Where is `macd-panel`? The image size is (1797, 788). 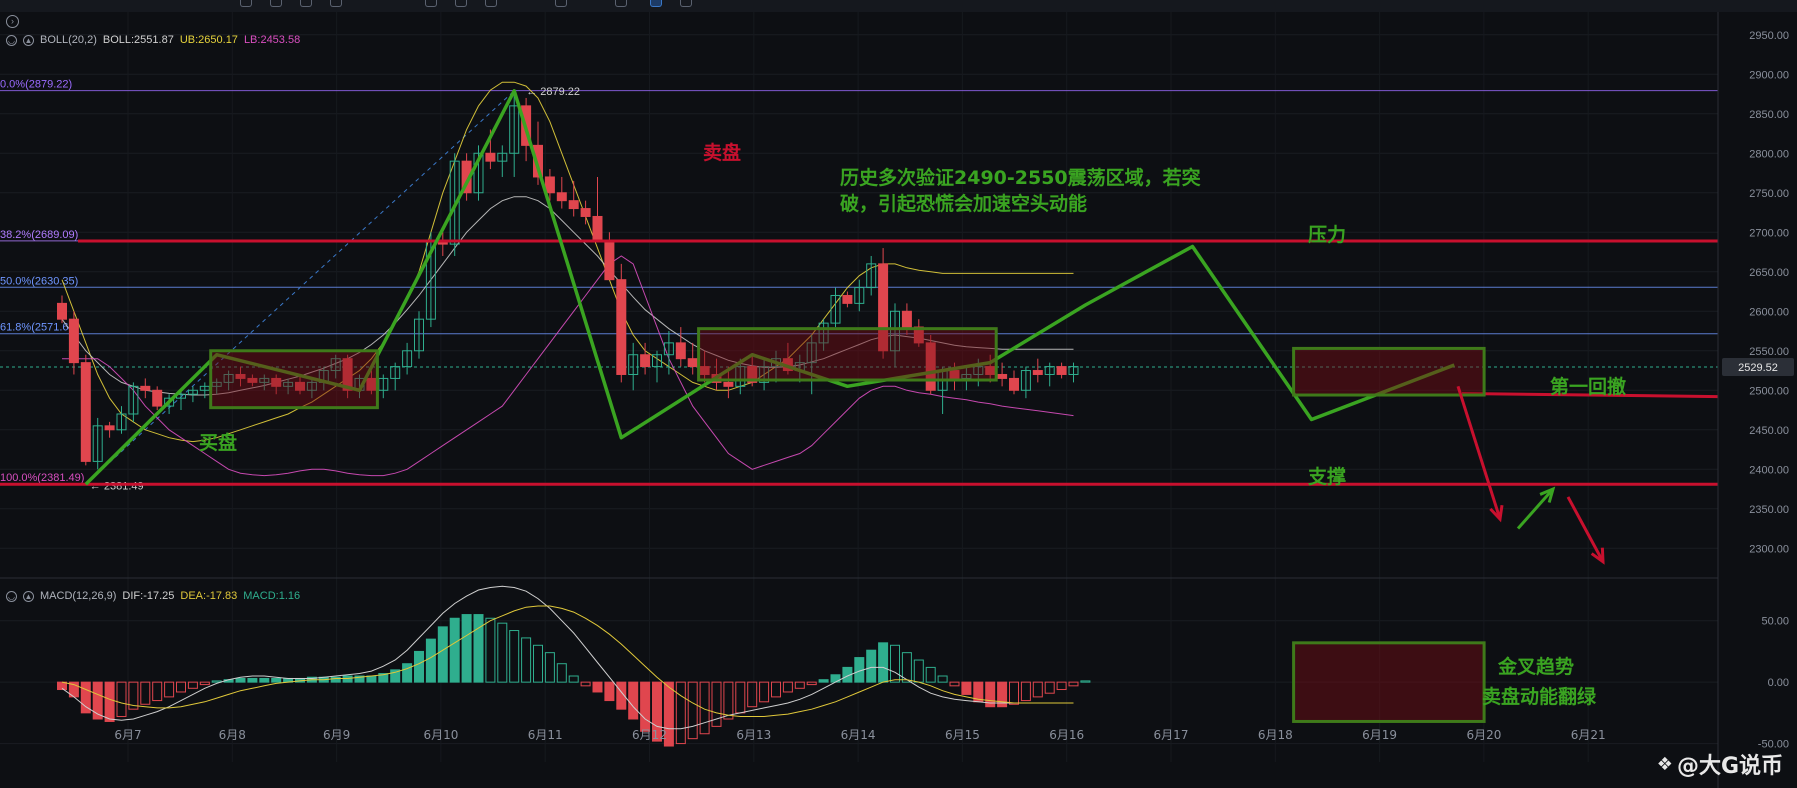 macd-panel is located at coordinates (574, 666).